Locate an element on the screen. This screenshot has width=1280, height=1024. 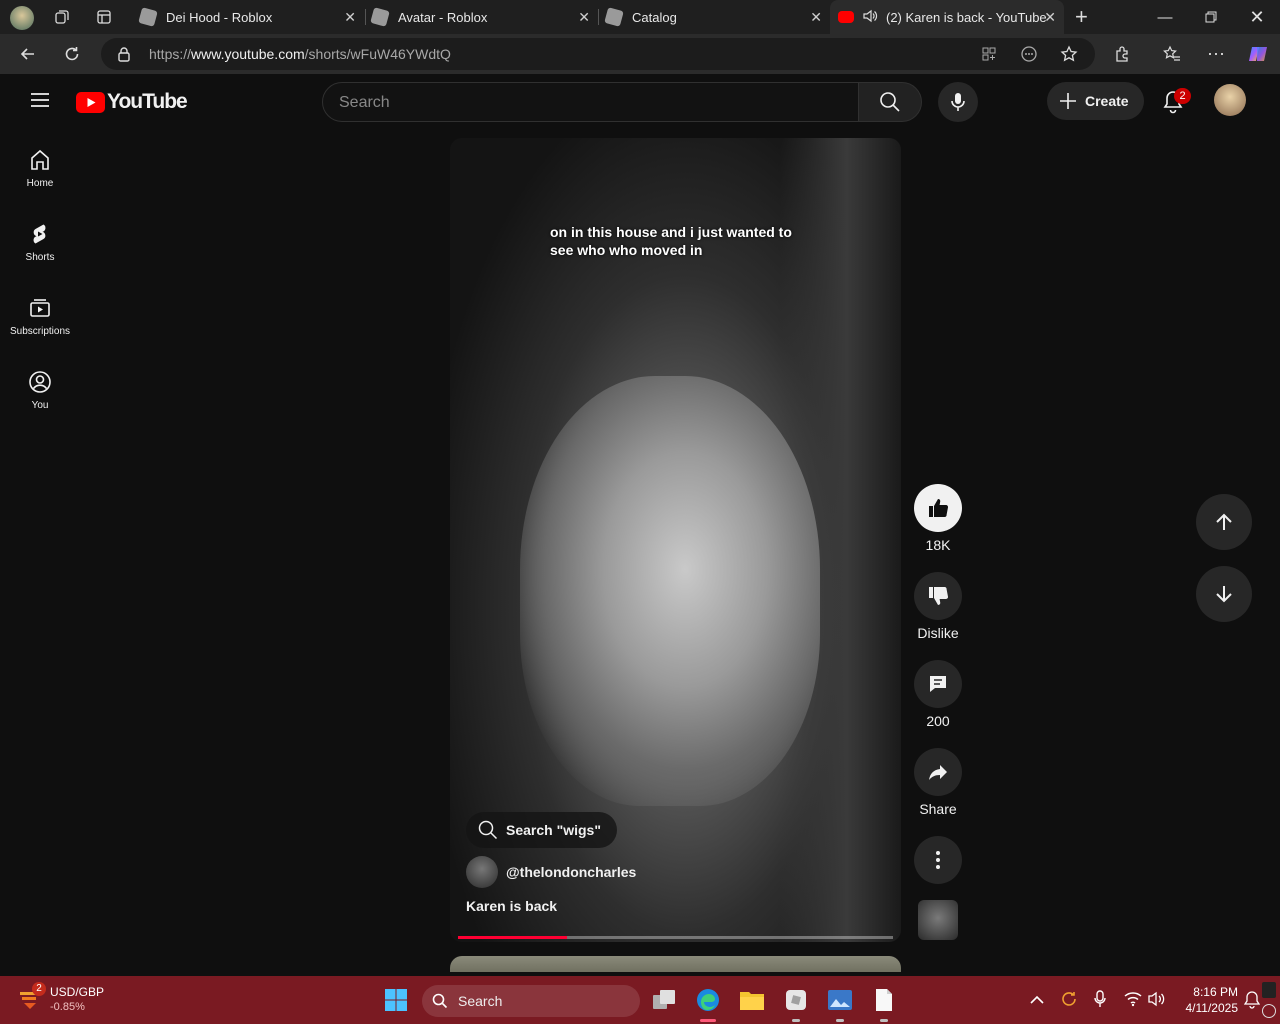
search-button is located at coordinates (890, 102).